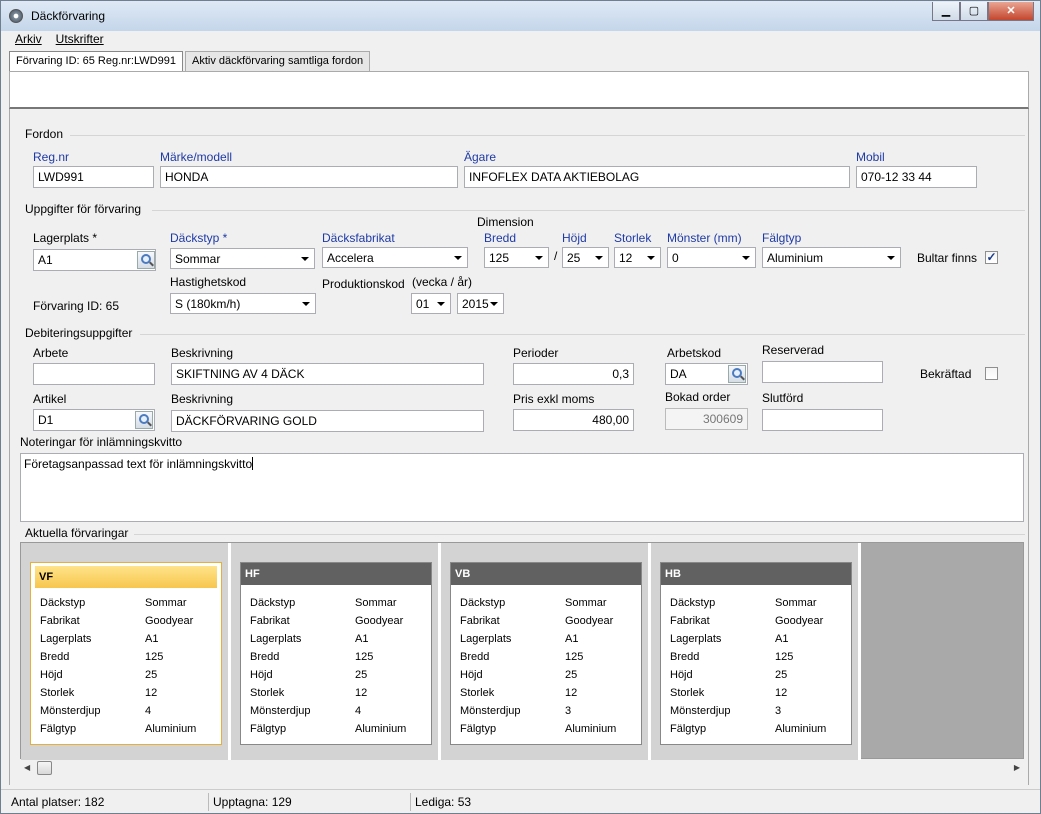  I want to click on vecka-select: 01, so click(431, 303).